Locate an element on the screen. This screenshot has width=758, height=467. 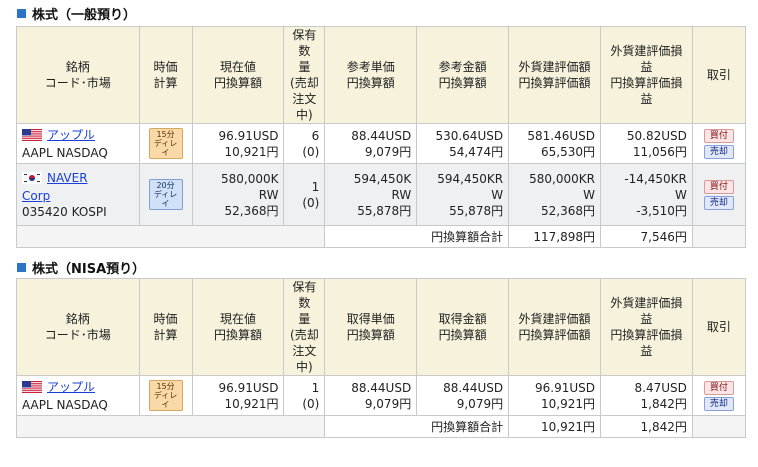
stock-name-cell: NAVER Corp 035420 KOSPI is located at coordinates (78, 194).